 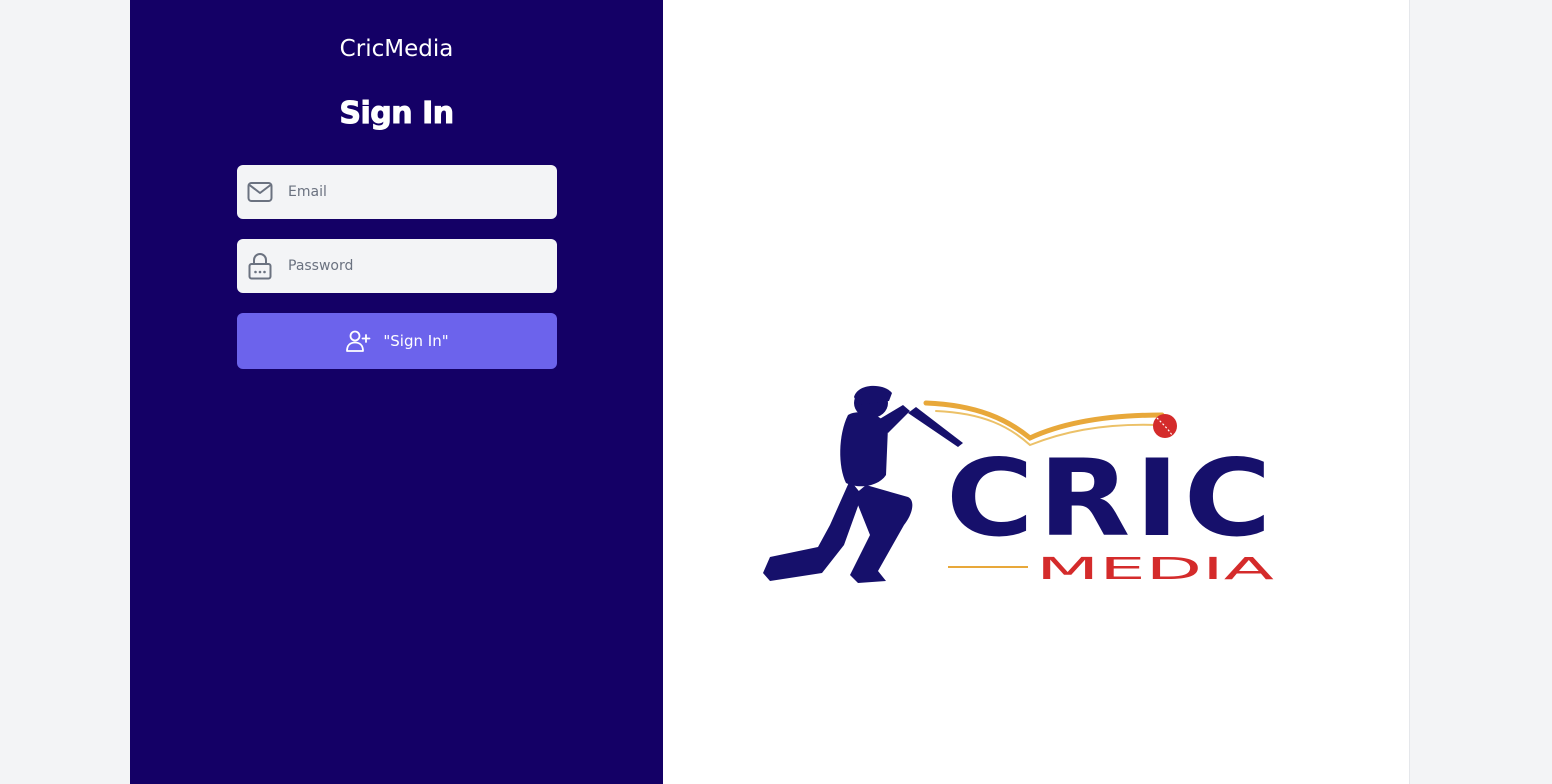 I want to click on logo-word-sub: MEDIA, so click(x=1155, y=569).